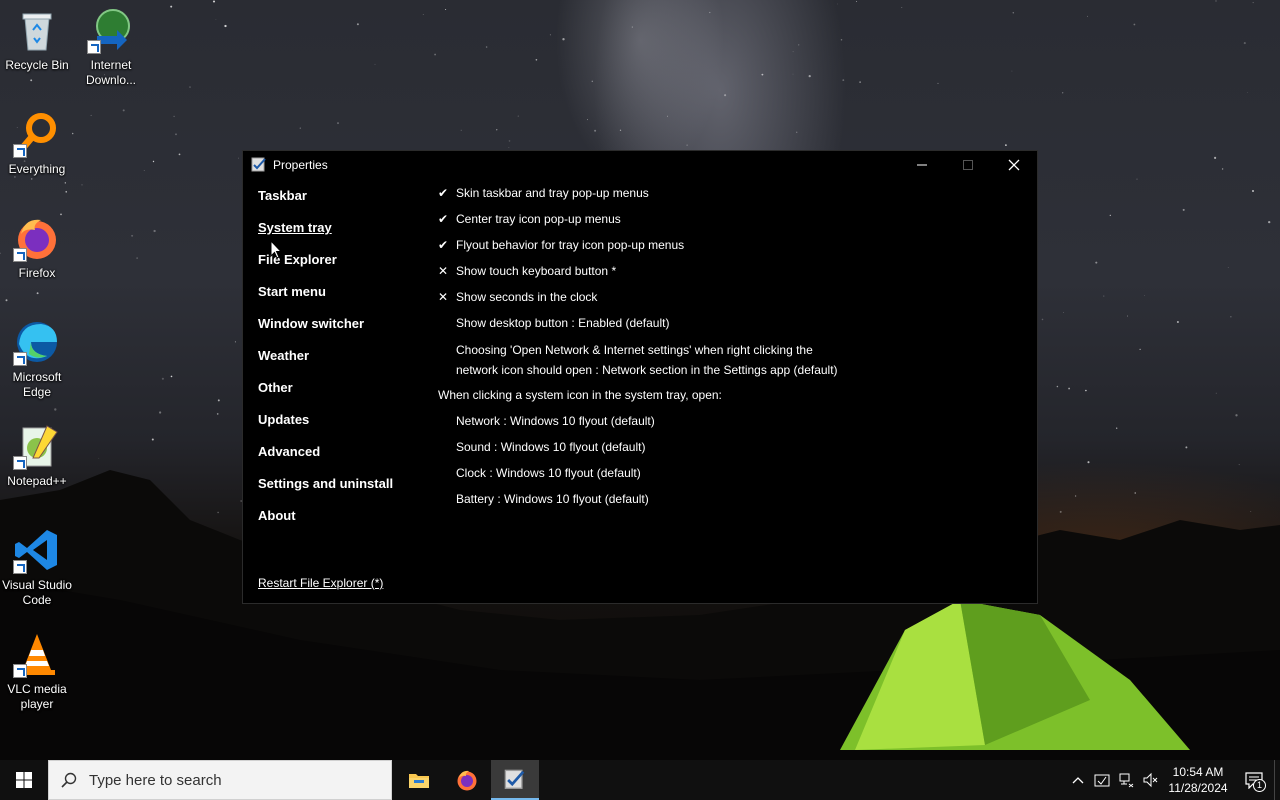 The image size is (1280, 800). What do you see at coordinates (37, 696) in the screenshot?
I see `desktop-icon-label: VLC media player` at bounding box center [37, 696].